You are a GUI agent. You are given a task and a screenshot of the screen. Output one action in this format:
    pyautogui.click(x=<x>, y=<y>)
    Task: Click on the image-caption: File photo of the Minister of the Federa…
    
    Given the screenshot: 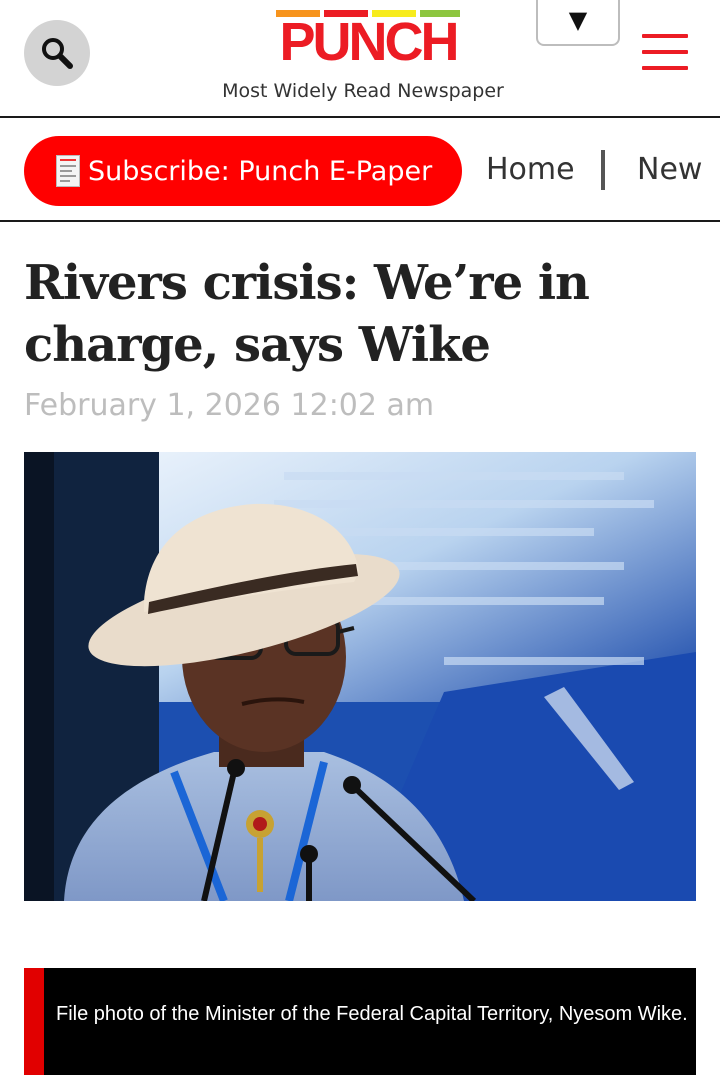 What is the action you would take?
    pyautogui.click(x=372, y=1014)
    